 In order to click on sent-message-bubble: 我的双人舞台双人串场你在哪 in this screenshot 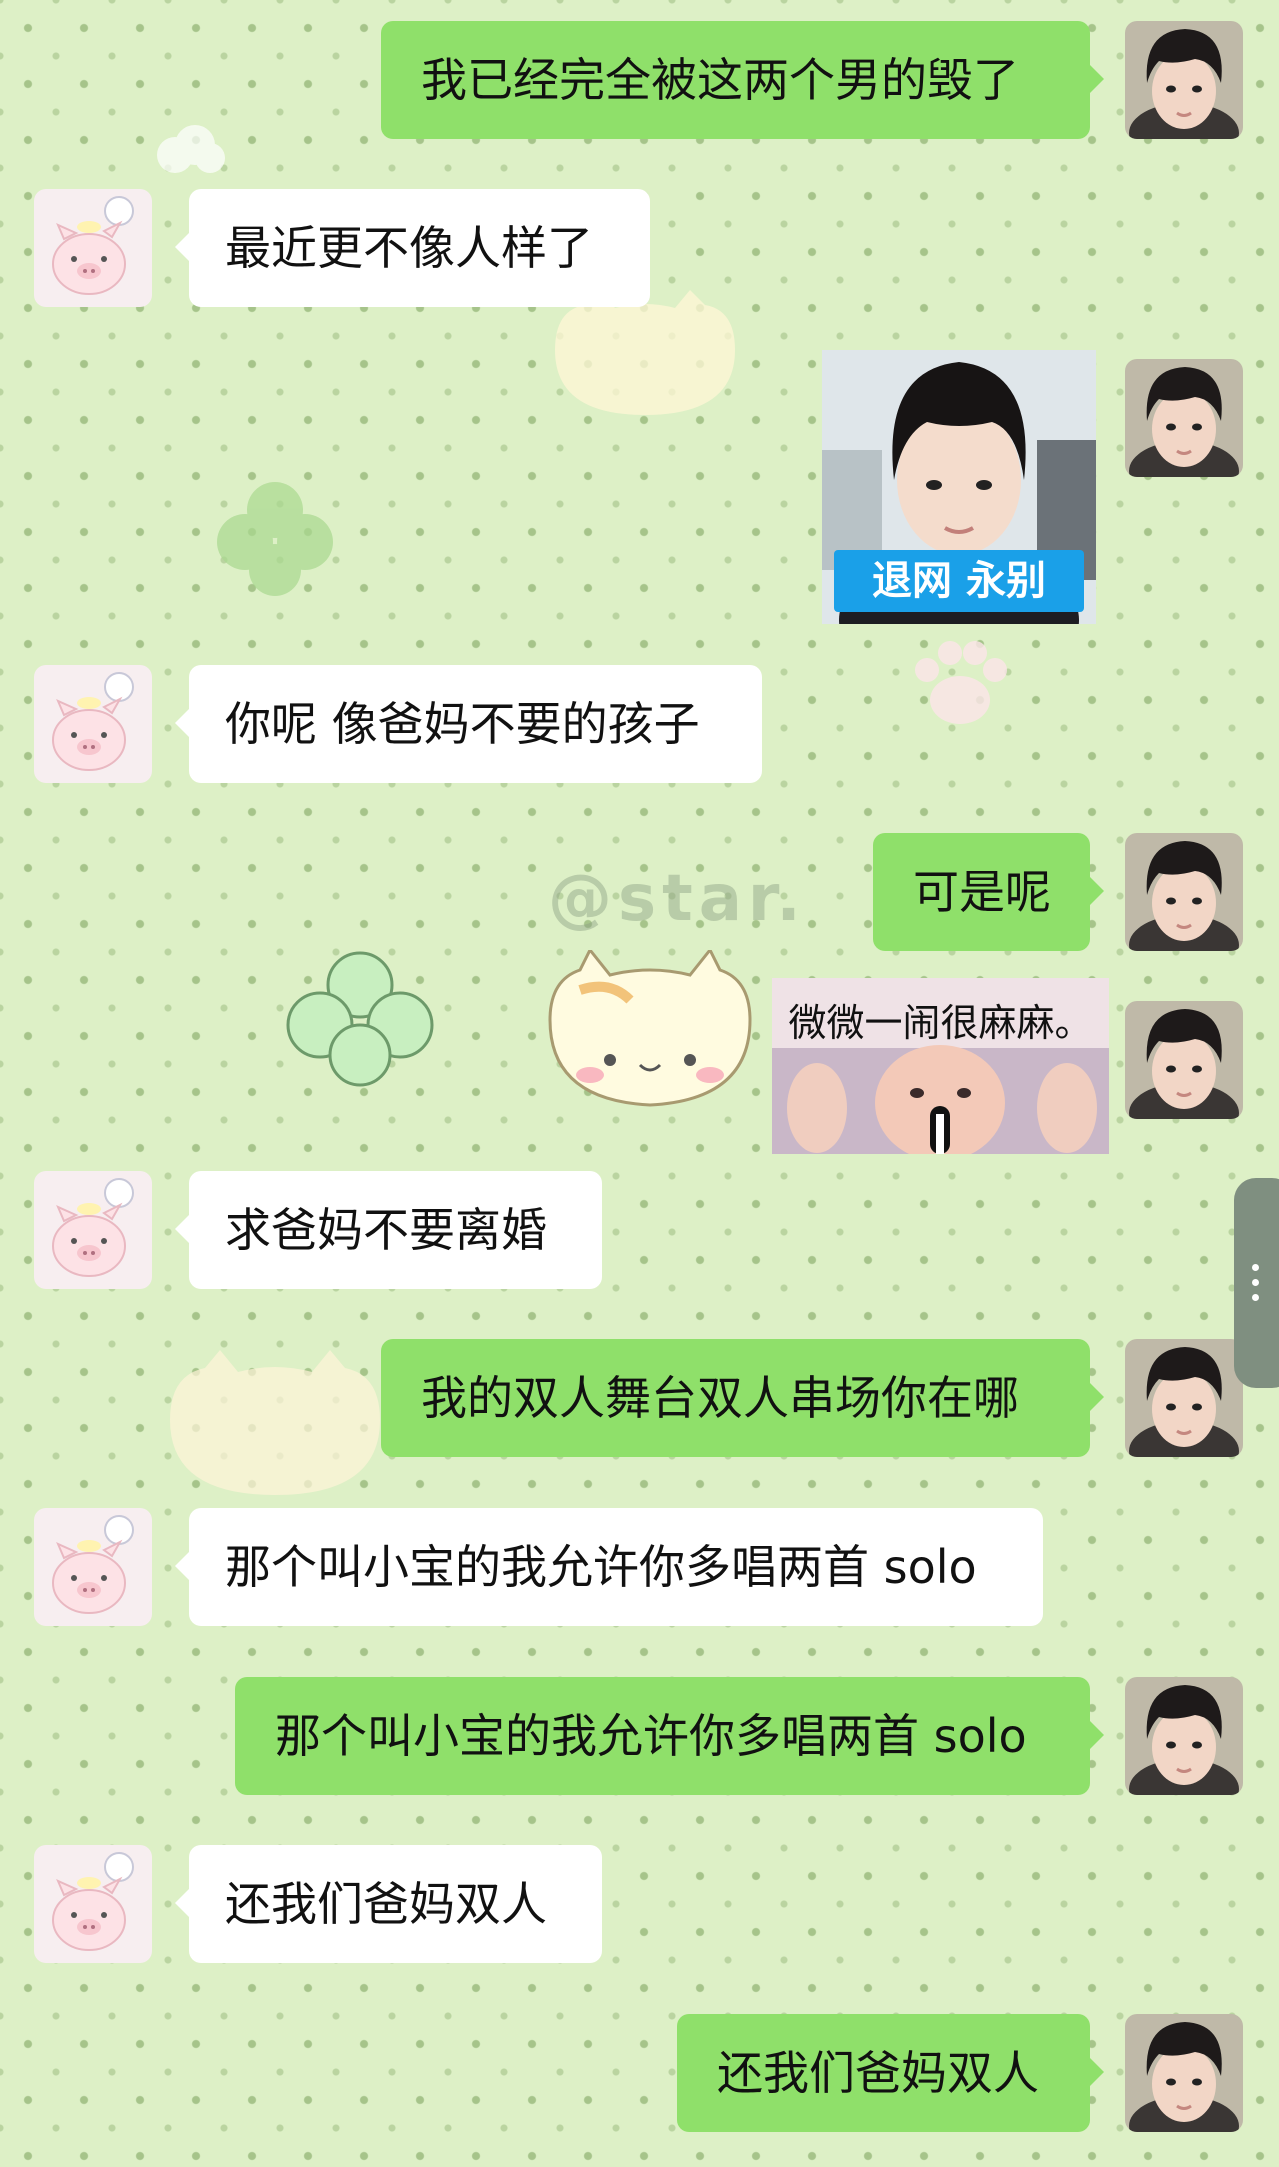, I will do `click(742, 1398)`.